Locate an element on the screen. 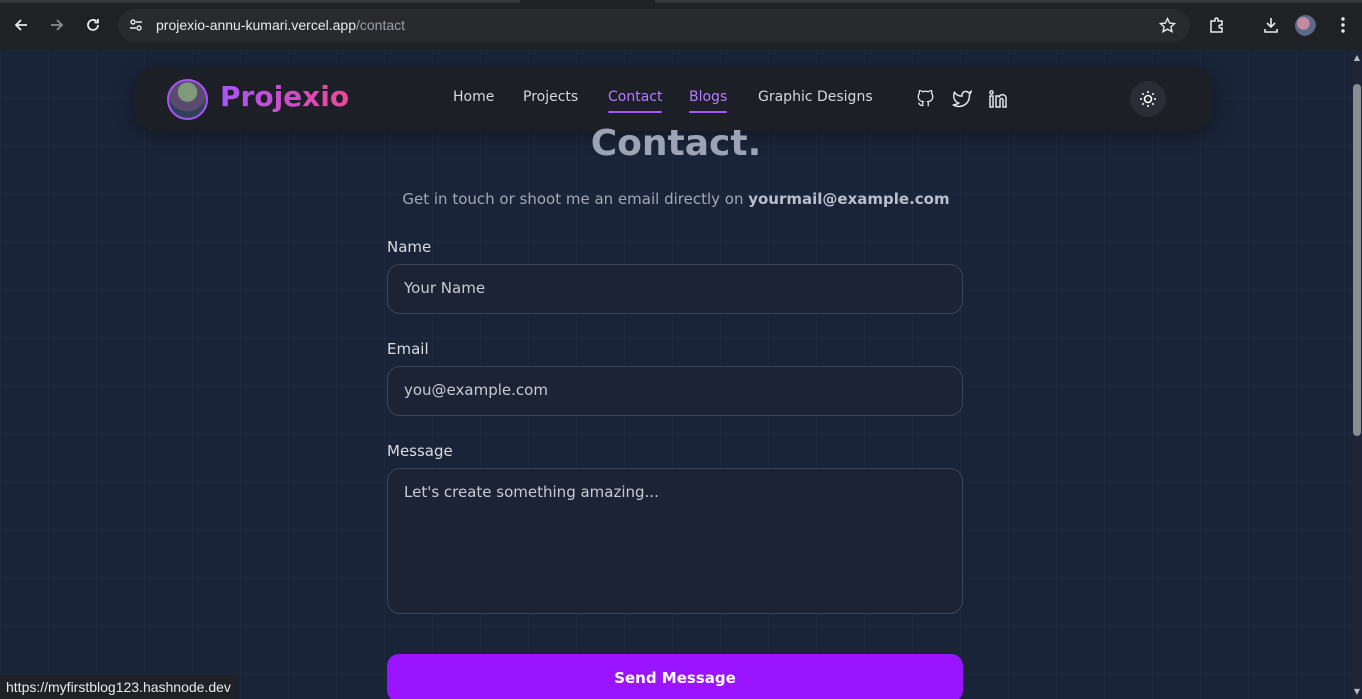 This screenshot has width=1362, height=699. forward-button is located at coordinates (57, 25).